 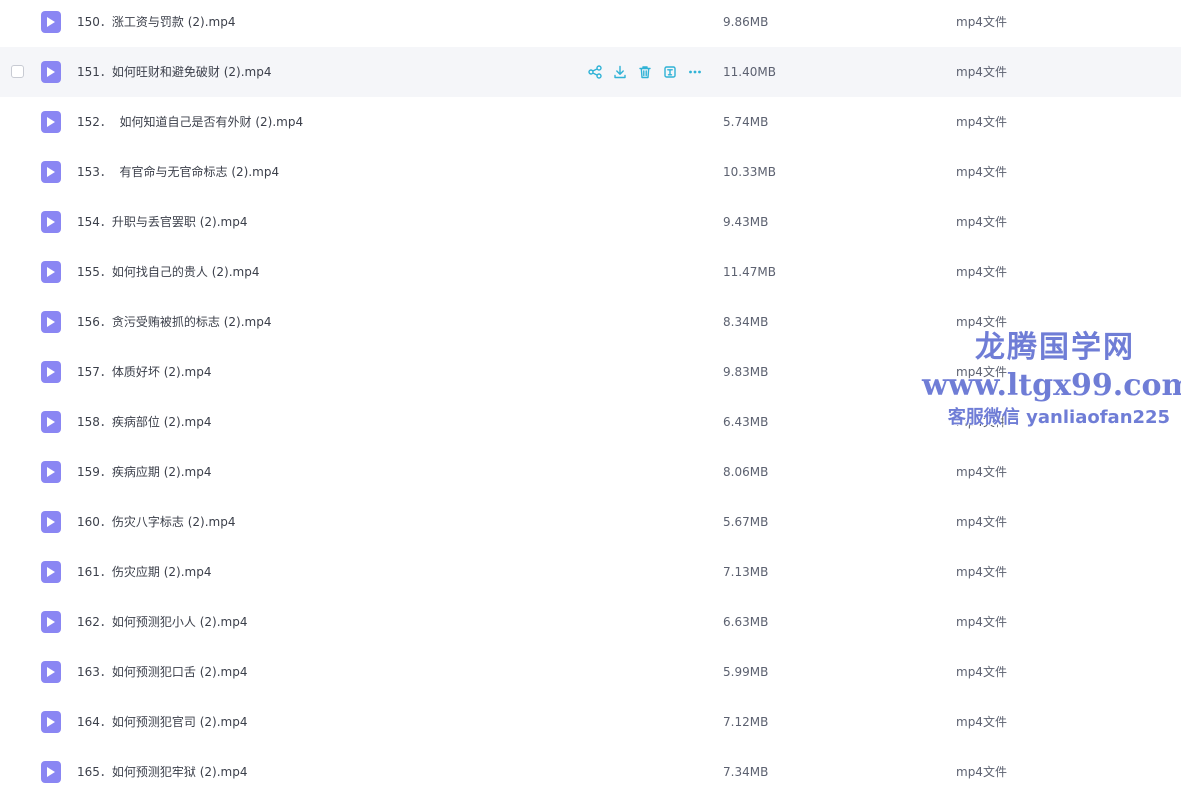 What do you see at coordinates (746, 222) in the screenshot?
I see `file-size: 9.43MB` at bounding box center [746, 222].